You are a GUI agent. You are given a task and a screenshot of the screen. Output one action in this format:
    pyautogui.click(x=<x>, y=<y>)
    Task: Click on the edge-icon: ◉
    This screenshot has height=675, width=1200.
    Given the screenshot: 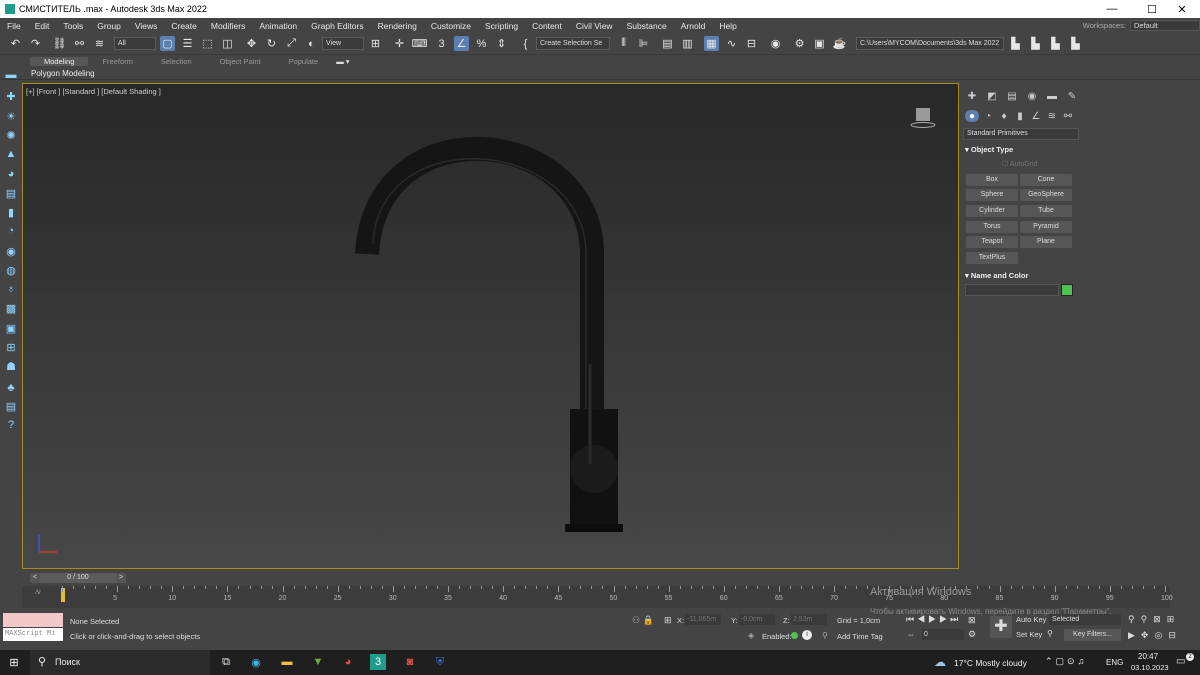 What is the action you would take?
    pyautogui.click(x=256, y=662)
    